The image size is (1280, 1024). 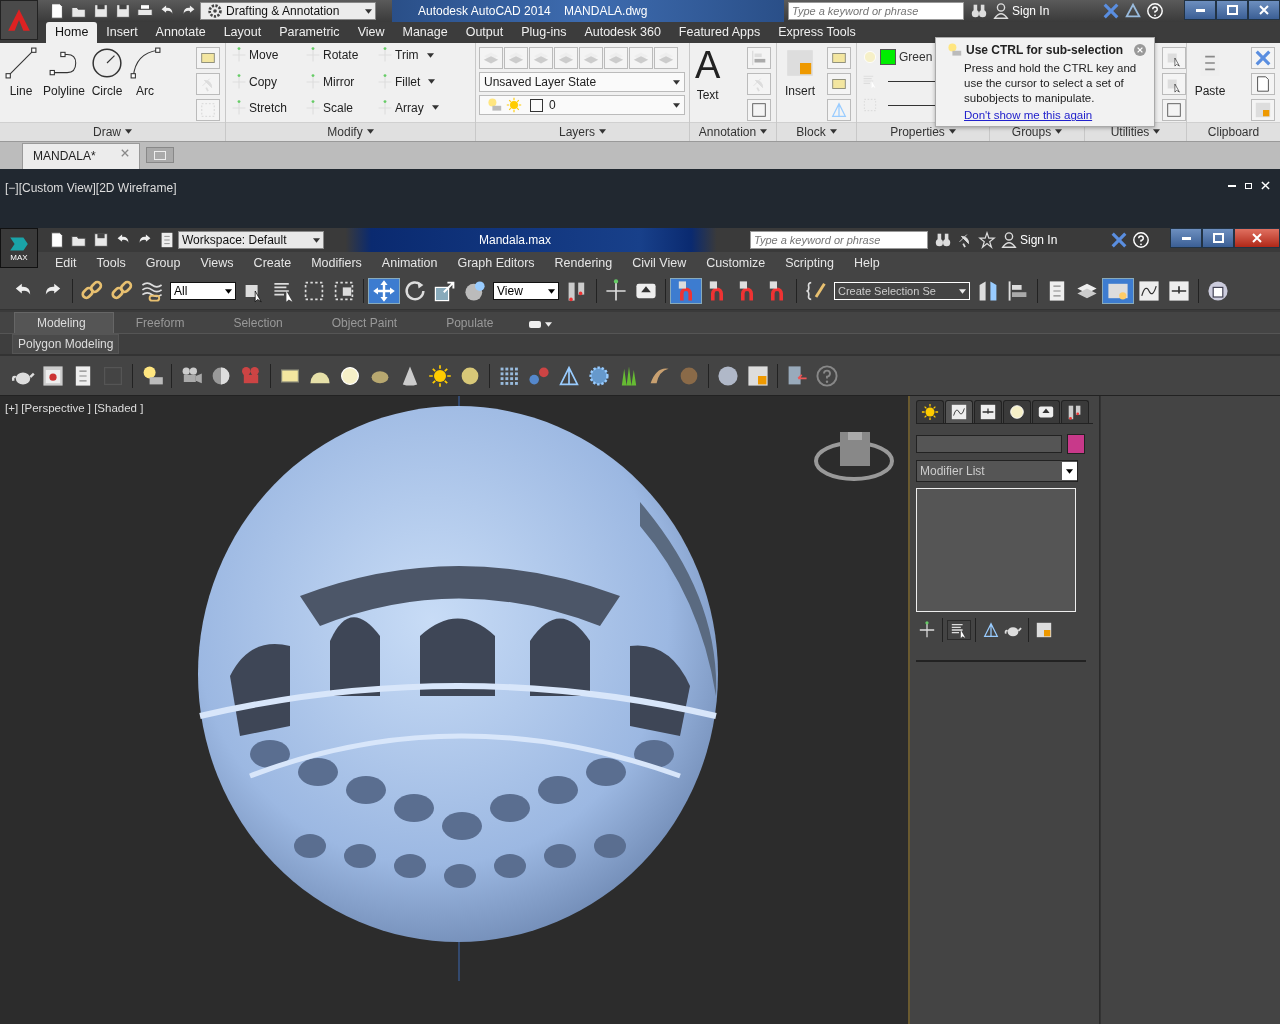 What do you see at coordinates (72, 33) in the screenshot?
I see `ribbon-tab: Home` at bounding box center [72, 33].